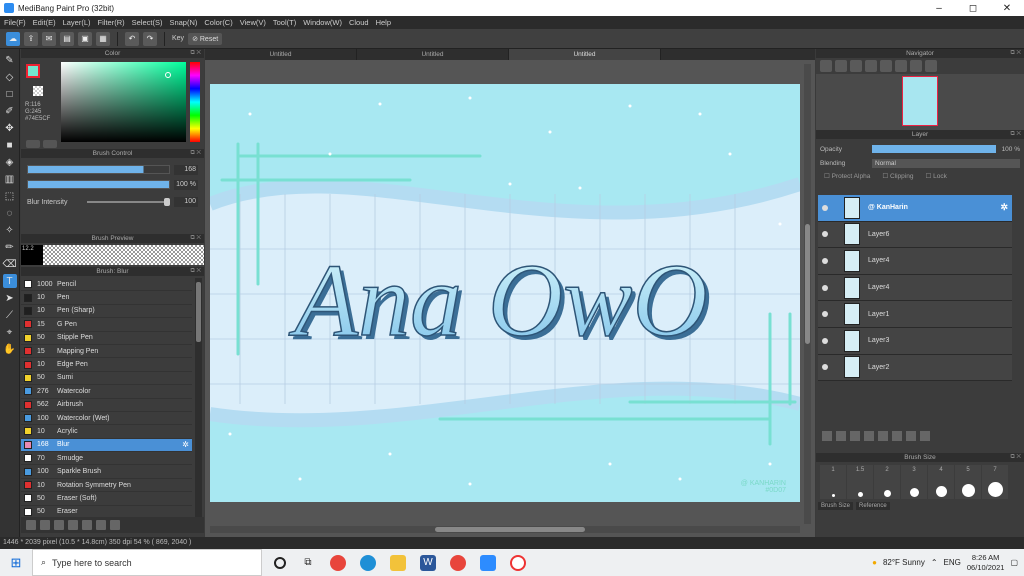  Describe the element at coordinates (9, 264) in the screenshot. I see `select-eraser-tool-icon: ⌫` at that location.